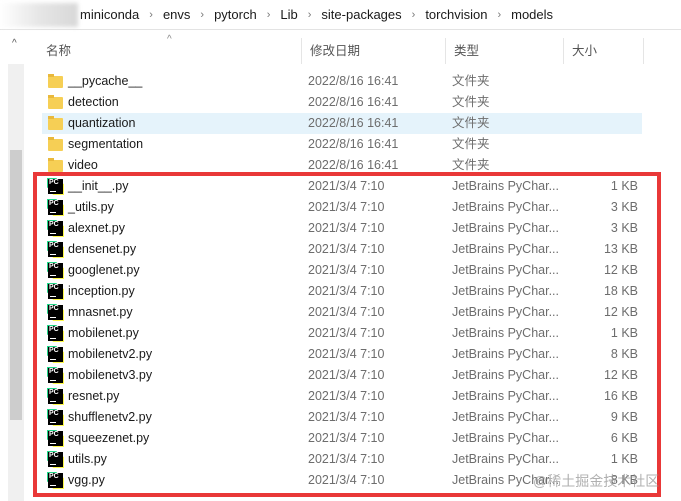 The image size is (681, 501). I want to click on breadcrumb-item: torchvision, so click(456, 14).